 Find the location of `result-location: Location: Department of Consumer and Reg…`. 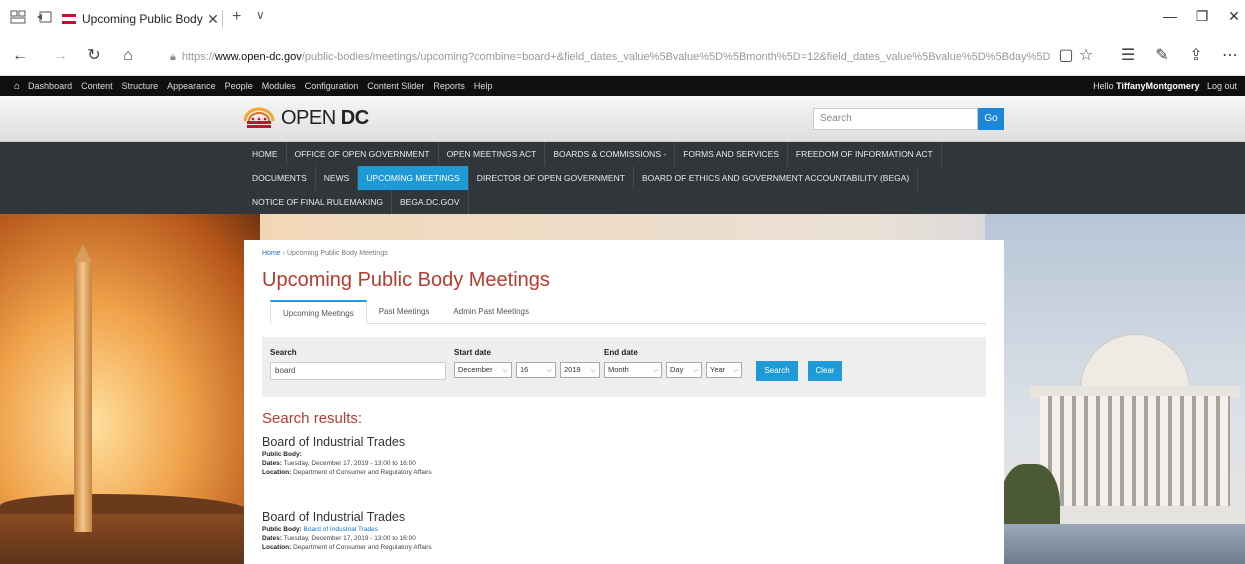

result-location: Location: Department of Consumer and Reg… is located at coordinates (624, 472).